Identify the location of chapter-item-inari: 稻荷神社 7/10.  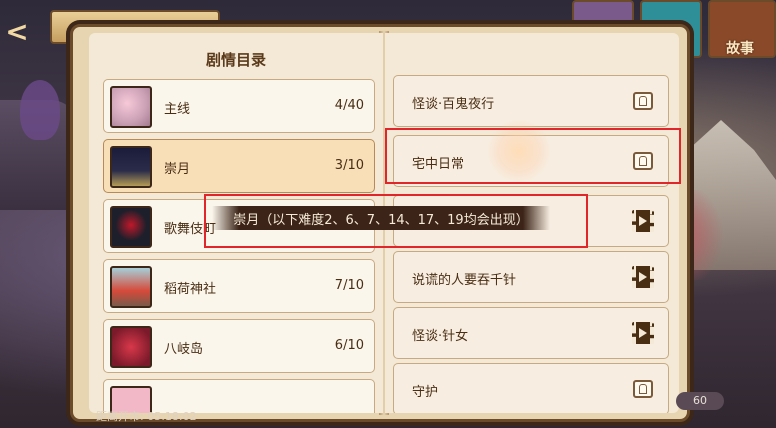
(239, 286).